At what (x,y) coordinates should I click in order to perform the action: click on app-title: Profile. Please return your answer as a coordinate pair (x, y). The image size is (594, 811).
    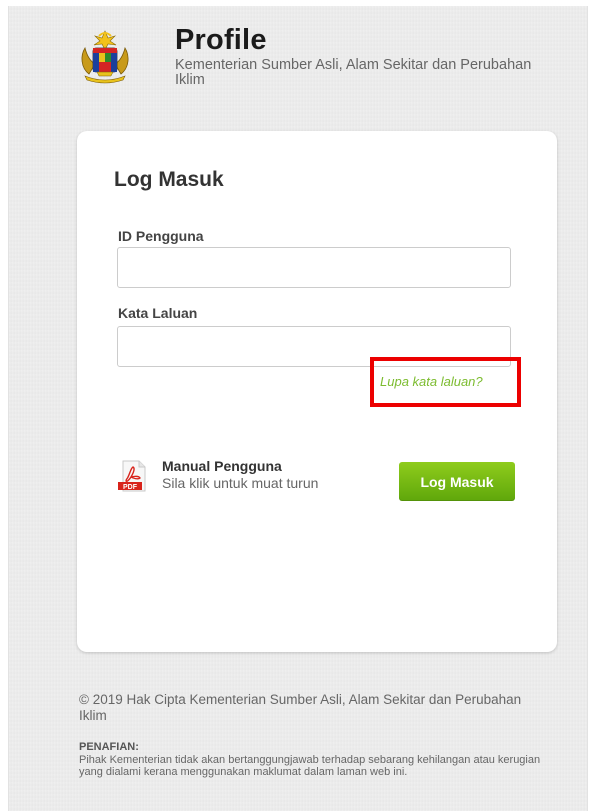
    Looking at the image, I should click on (221, 40).